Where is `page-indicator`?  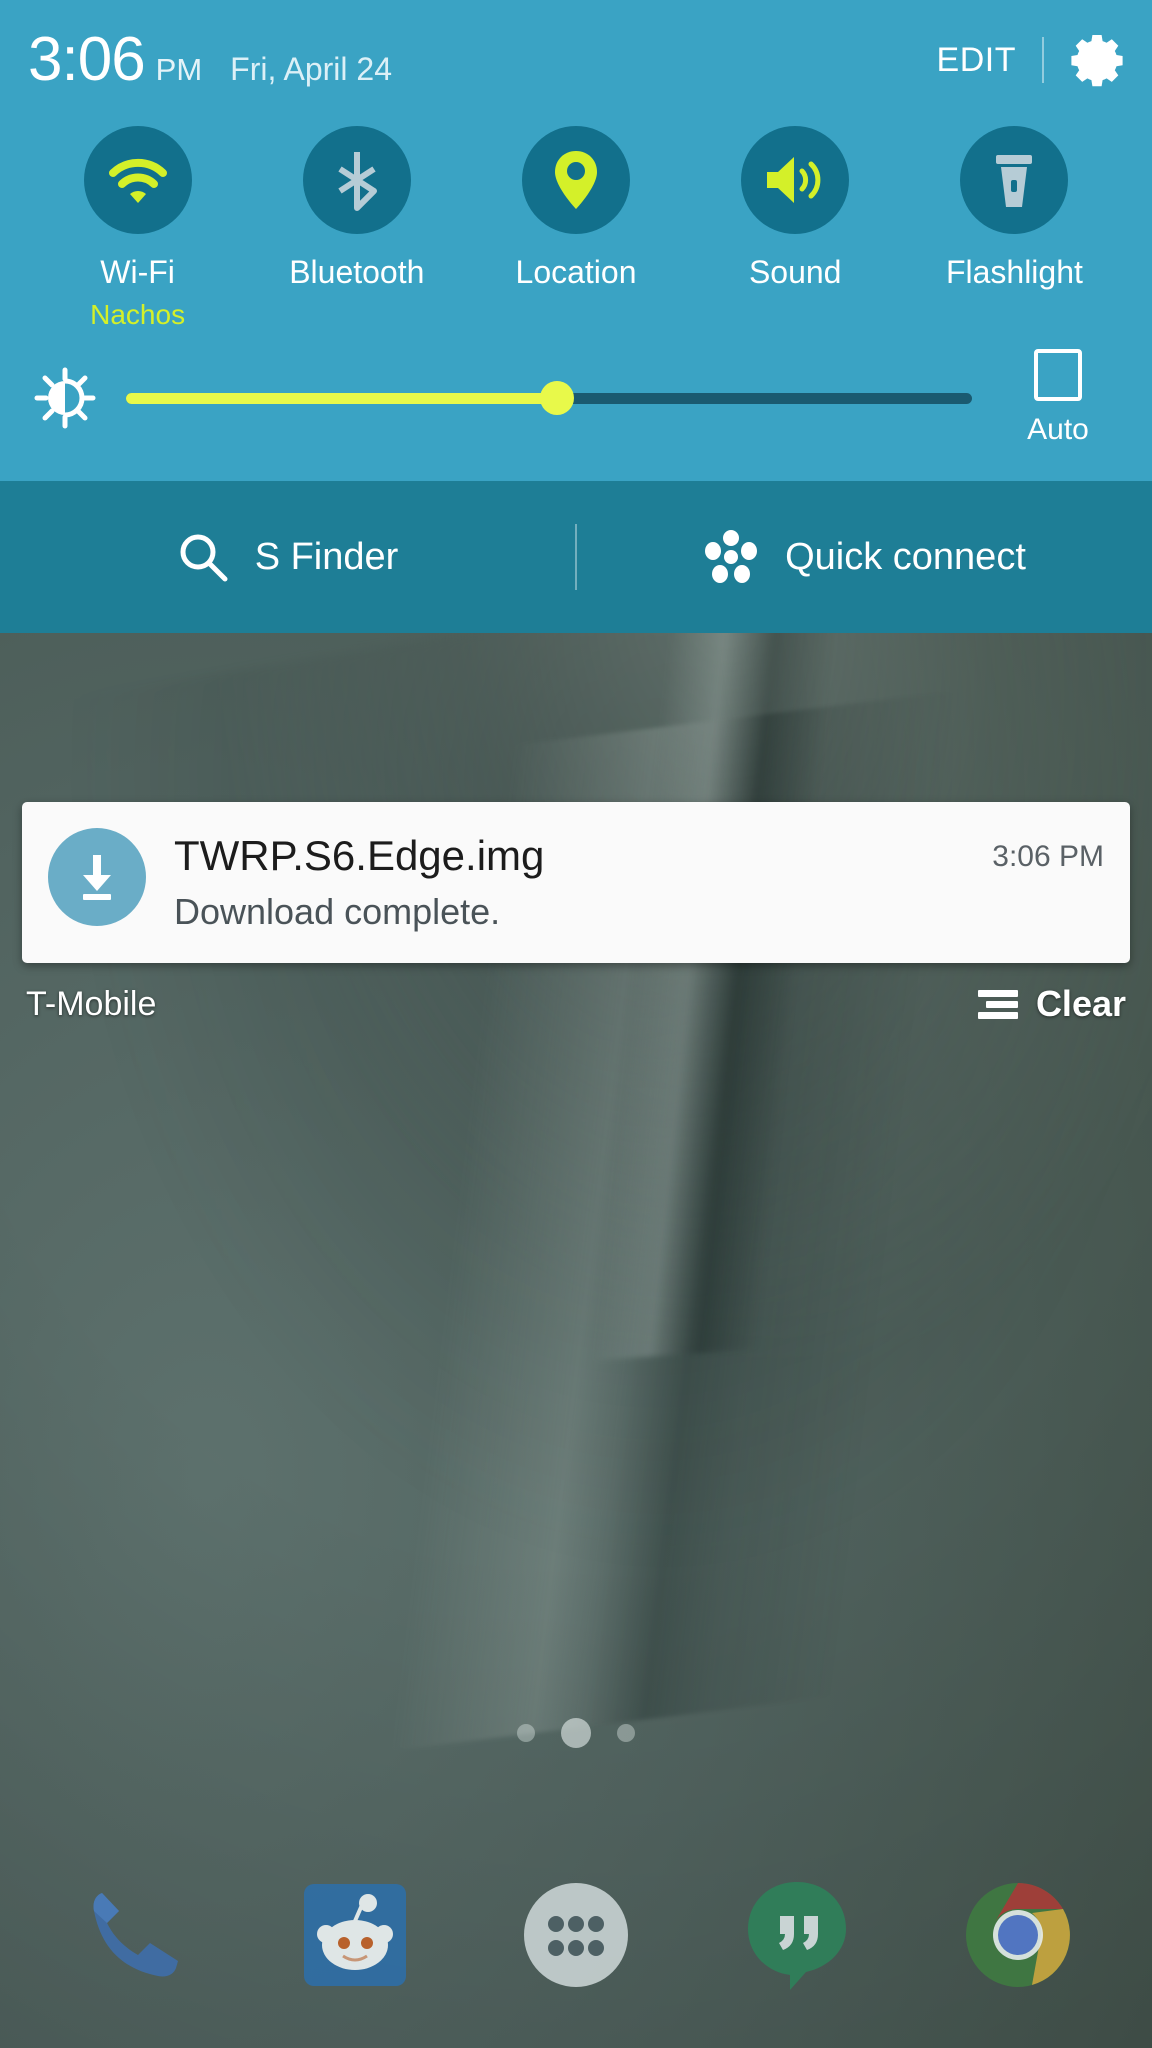
page-indicator is located at coordinates (576, 1733).